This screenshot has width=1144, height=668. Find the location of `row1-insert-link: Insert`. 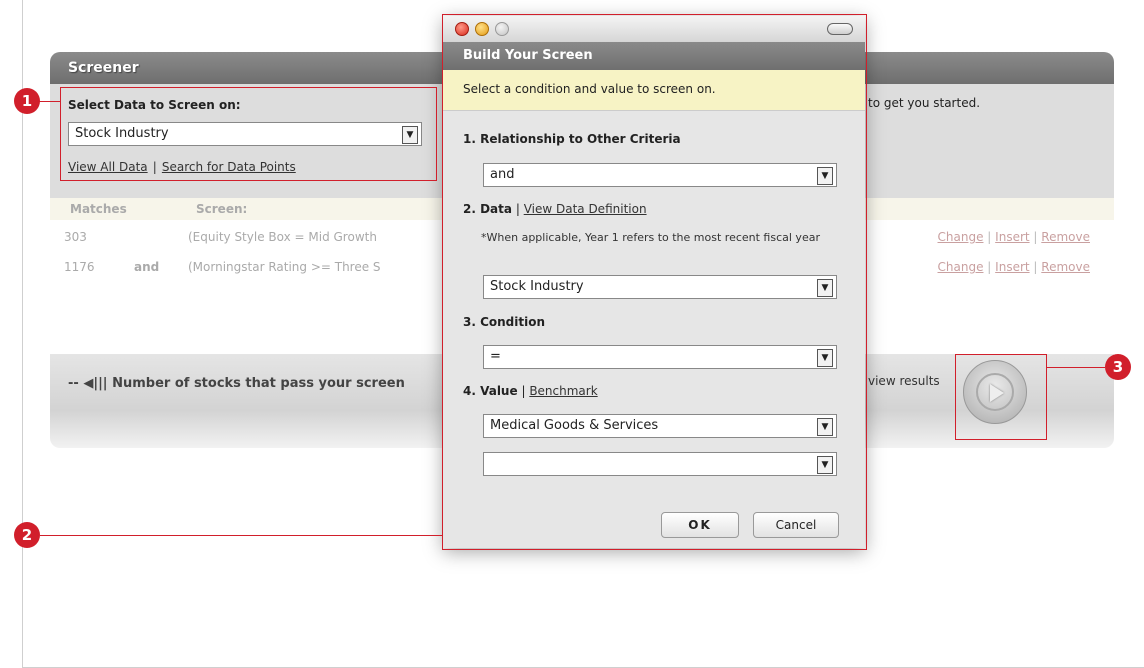

row1-insert-link: Insert is located at coordinates (1012, 237).